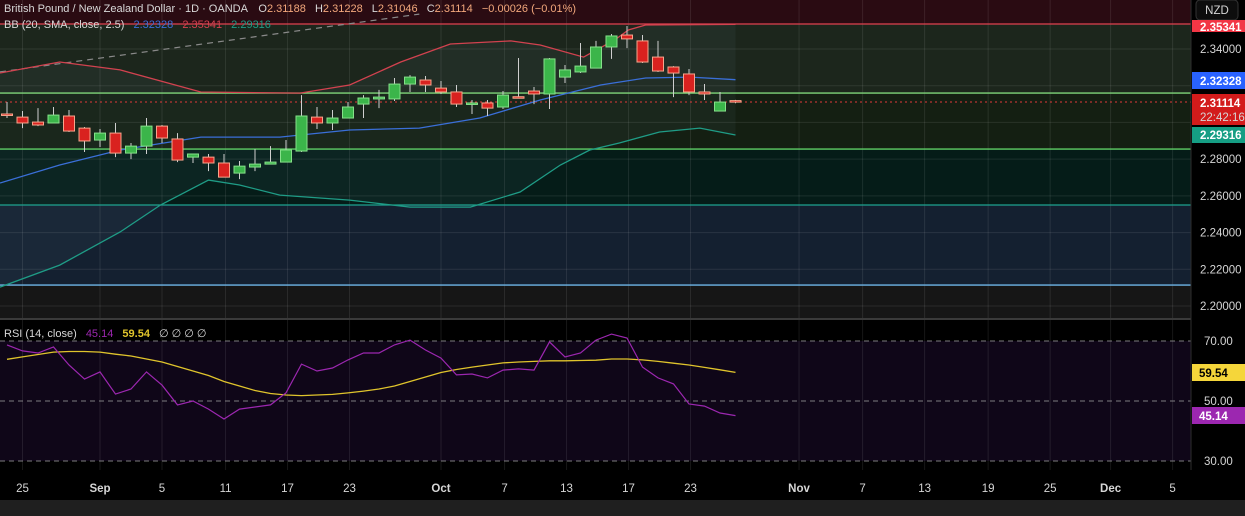 The height and width of the screenshot is (516, 1245). Describe the element at coordinates (622, 508) in the screenshot. I see `bottom-toolbar` at that location.